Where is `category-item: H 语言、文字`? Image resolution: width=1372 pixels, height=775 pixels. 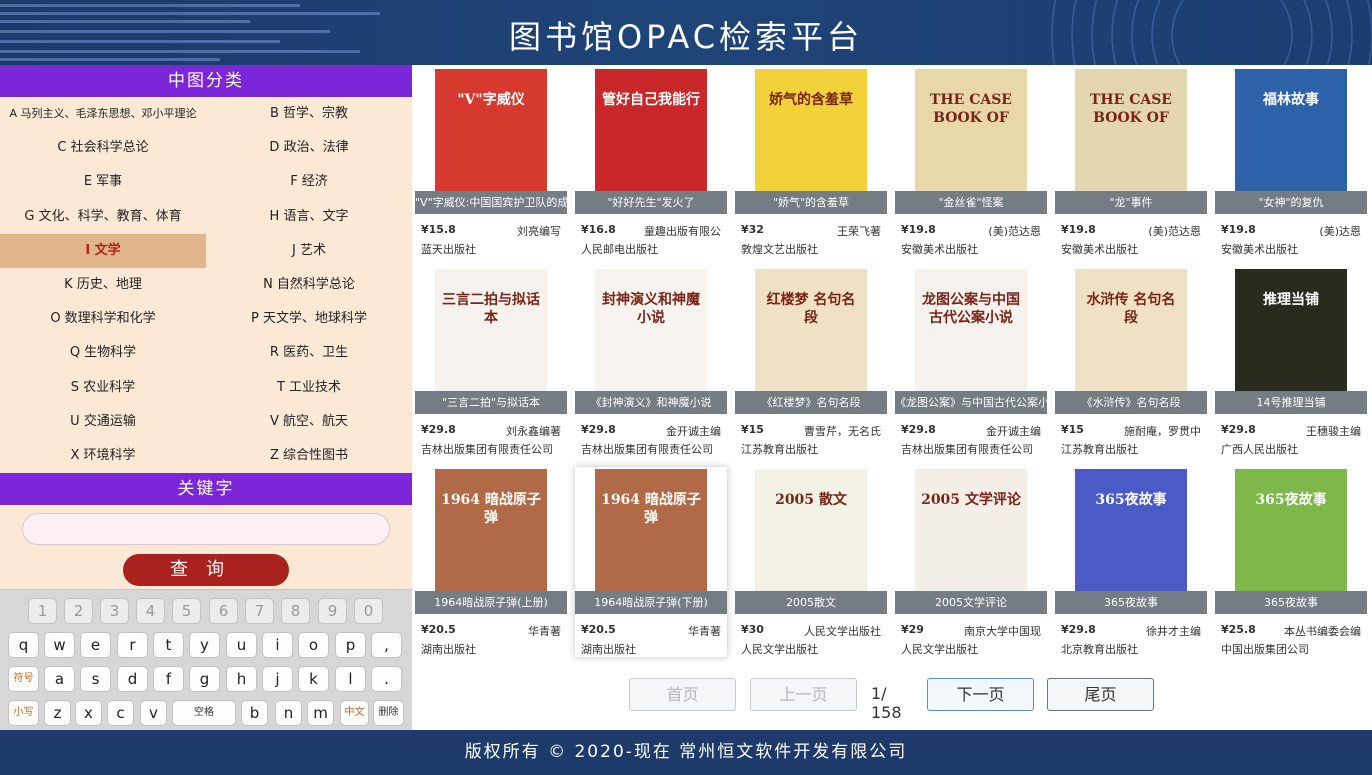 category-item: H 语言、文字 is located at coordinates (309, 217).